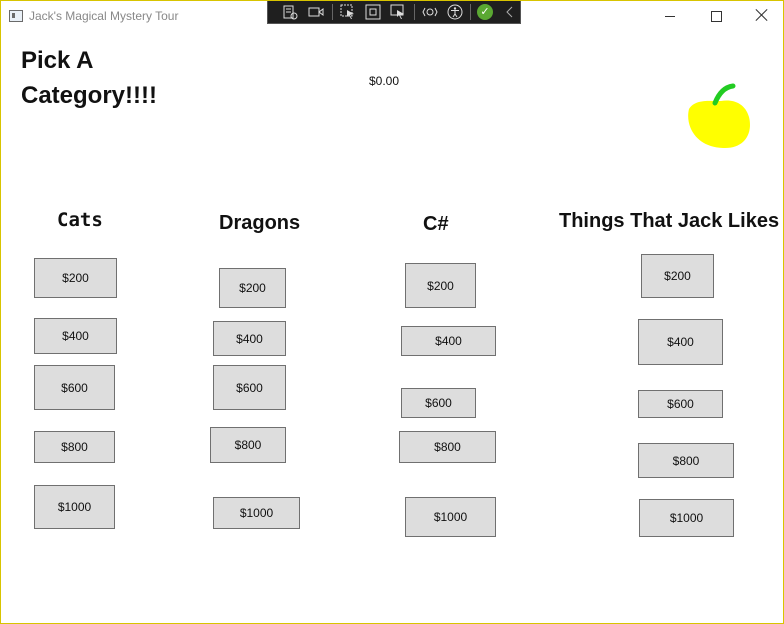 This screenshot has width=784, height=624. What do you see at coordinates (348, 12) in the screenshot?
I see `select-element-icon` at bounding box center [348, 12].